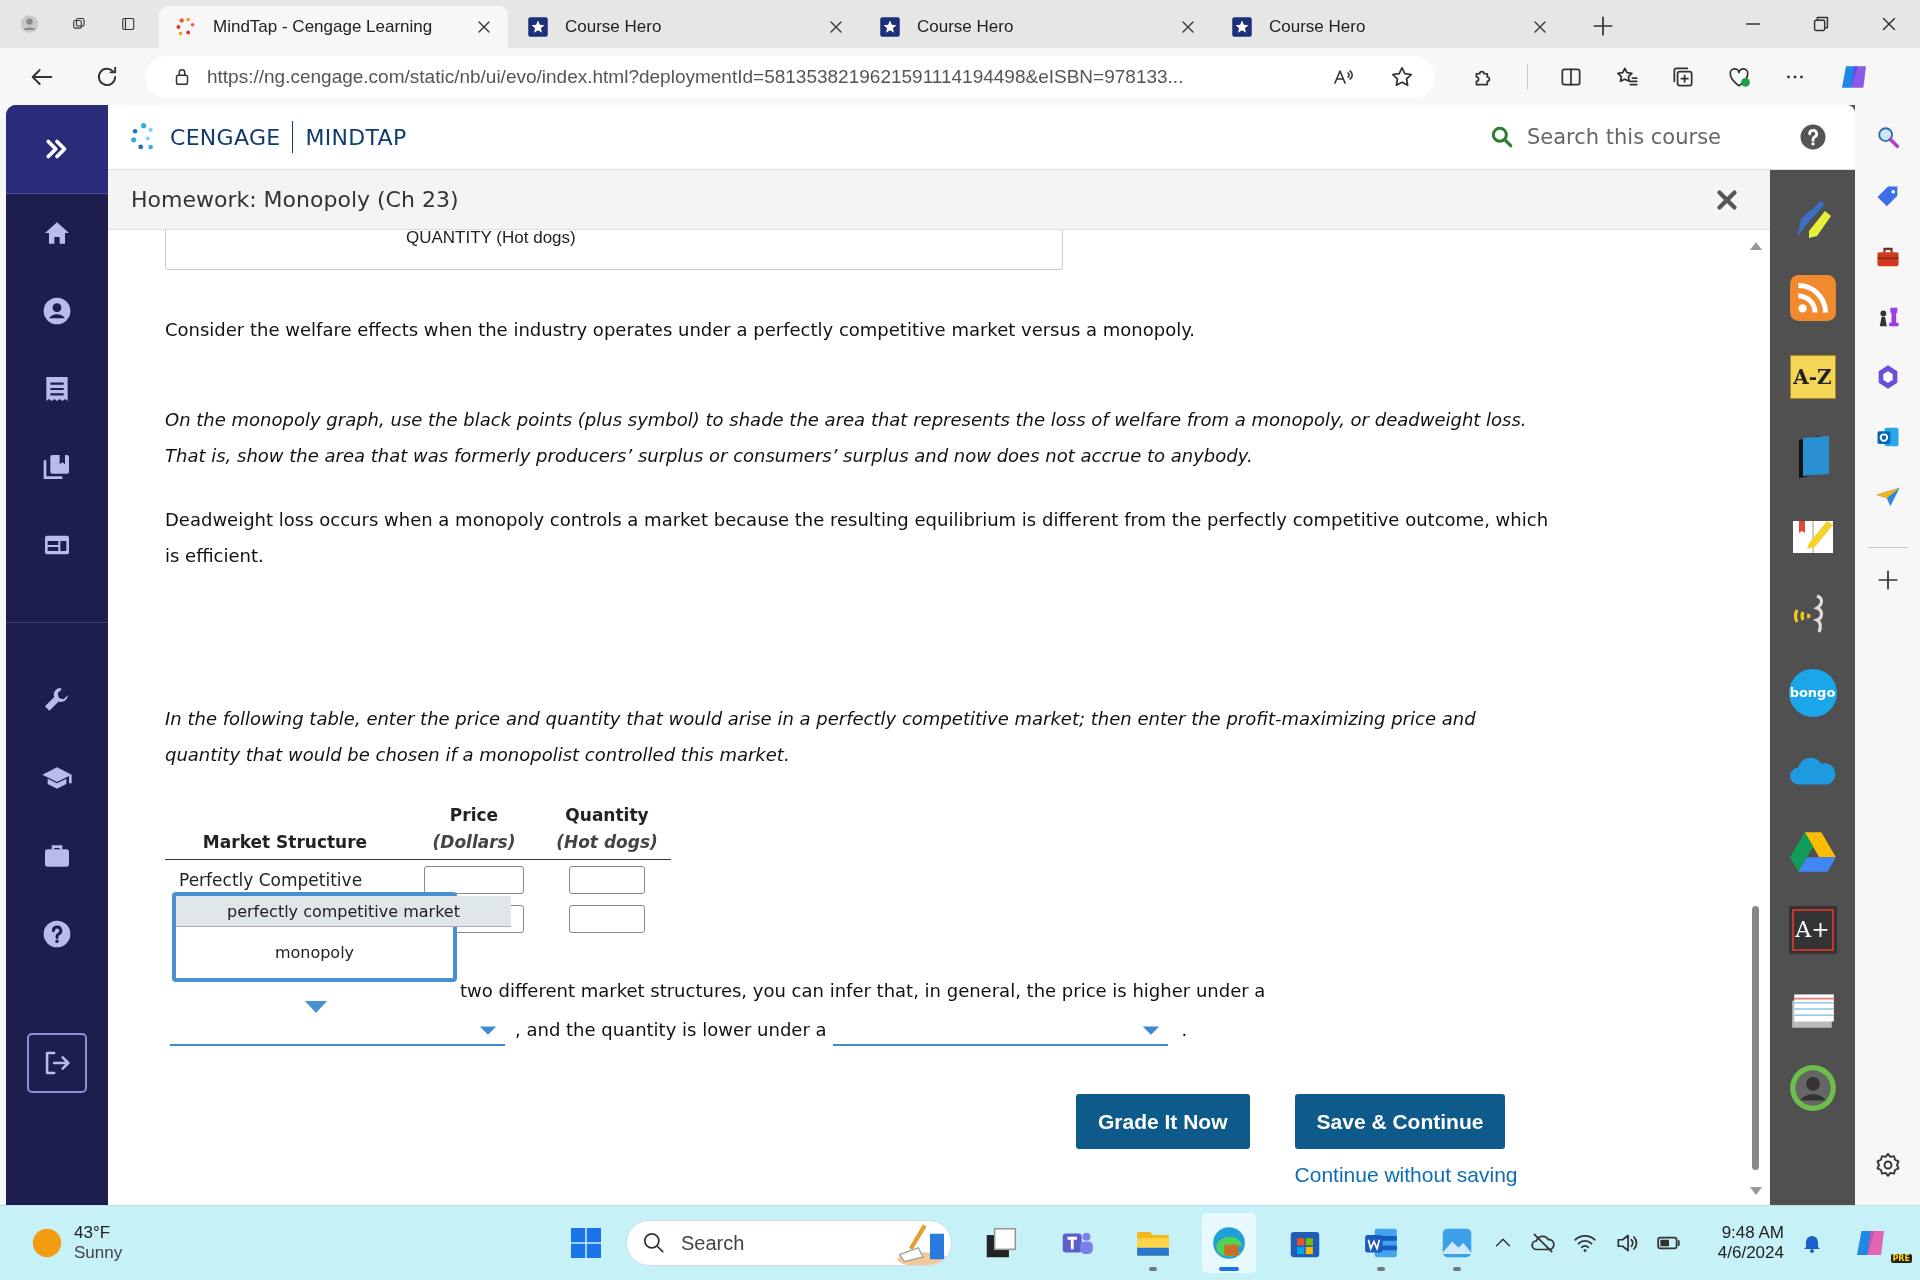  I want to click on pointer-icon, so click(316, 1007).